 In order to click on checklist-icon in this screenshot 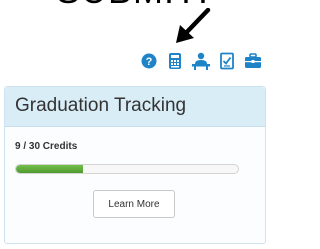, I will do `click(227, 61)`.